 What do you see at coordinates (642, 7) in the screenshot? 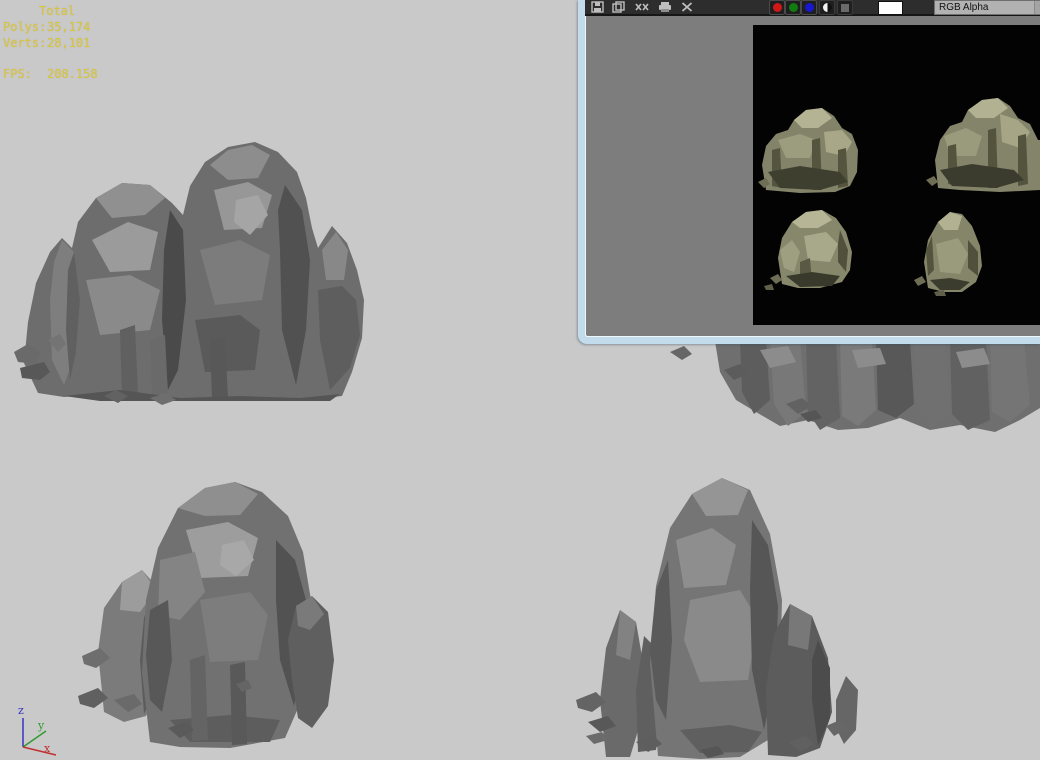
I see `clone-window-icon` at bounding box center [642, 7].